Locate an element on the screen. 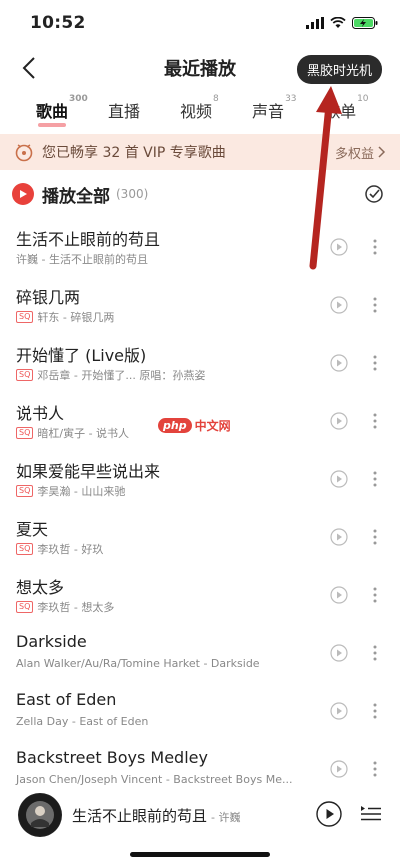 The height and width of the screenshot is (865, 400). vip-disc-icon is located at coordinates (24, 153).